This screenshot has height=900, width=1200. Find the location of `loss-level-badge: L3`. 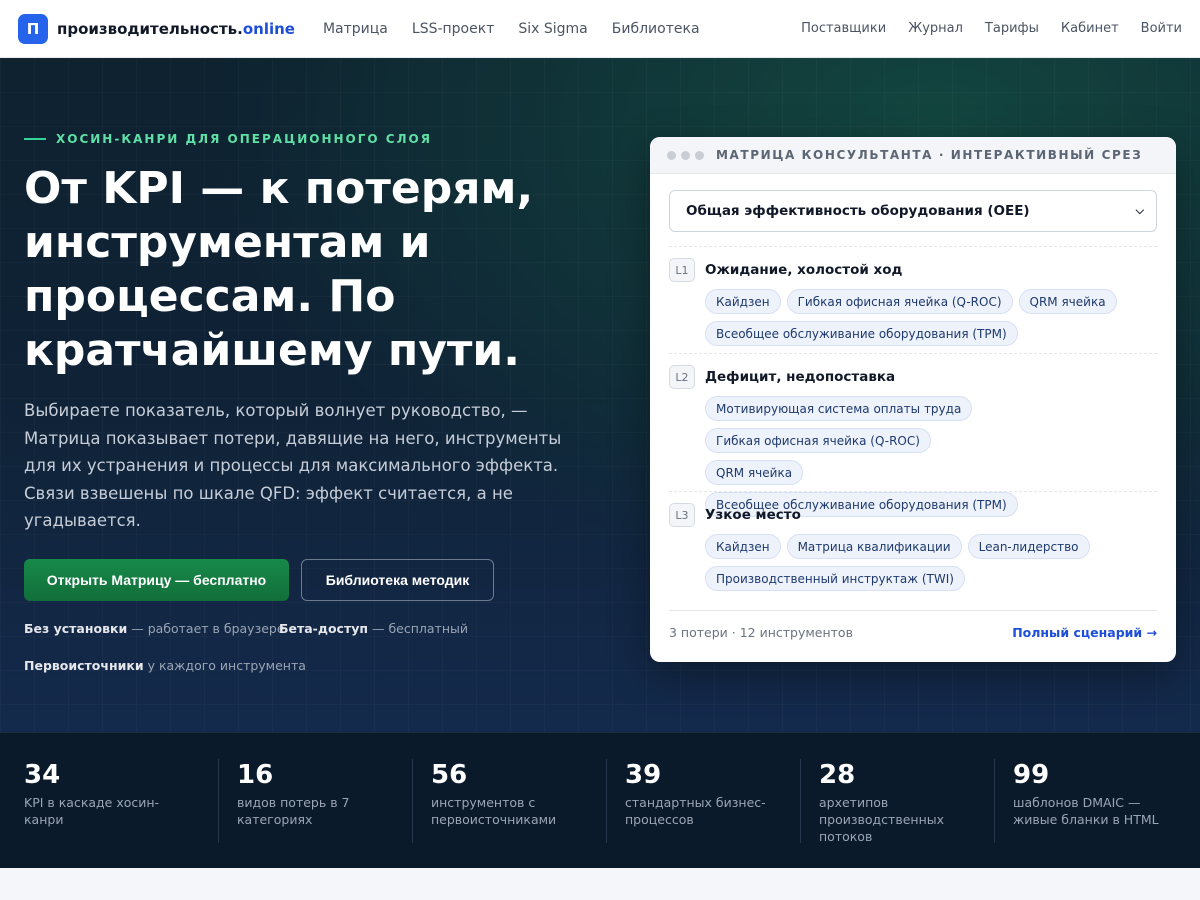

loss-level-badge: L3 is located at coordinates (682, 515).